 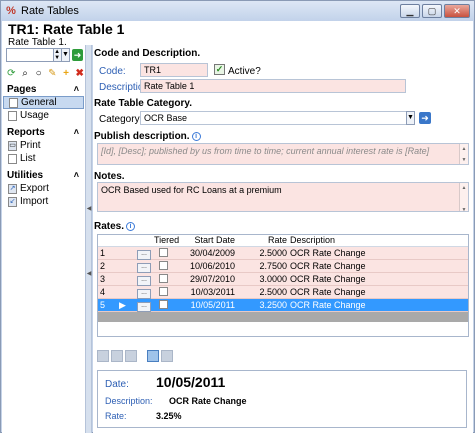 What do you see at coordinates (12, 201) in the screenshot?
I see `import-icon: ↙` at bounding box center [12, 201].